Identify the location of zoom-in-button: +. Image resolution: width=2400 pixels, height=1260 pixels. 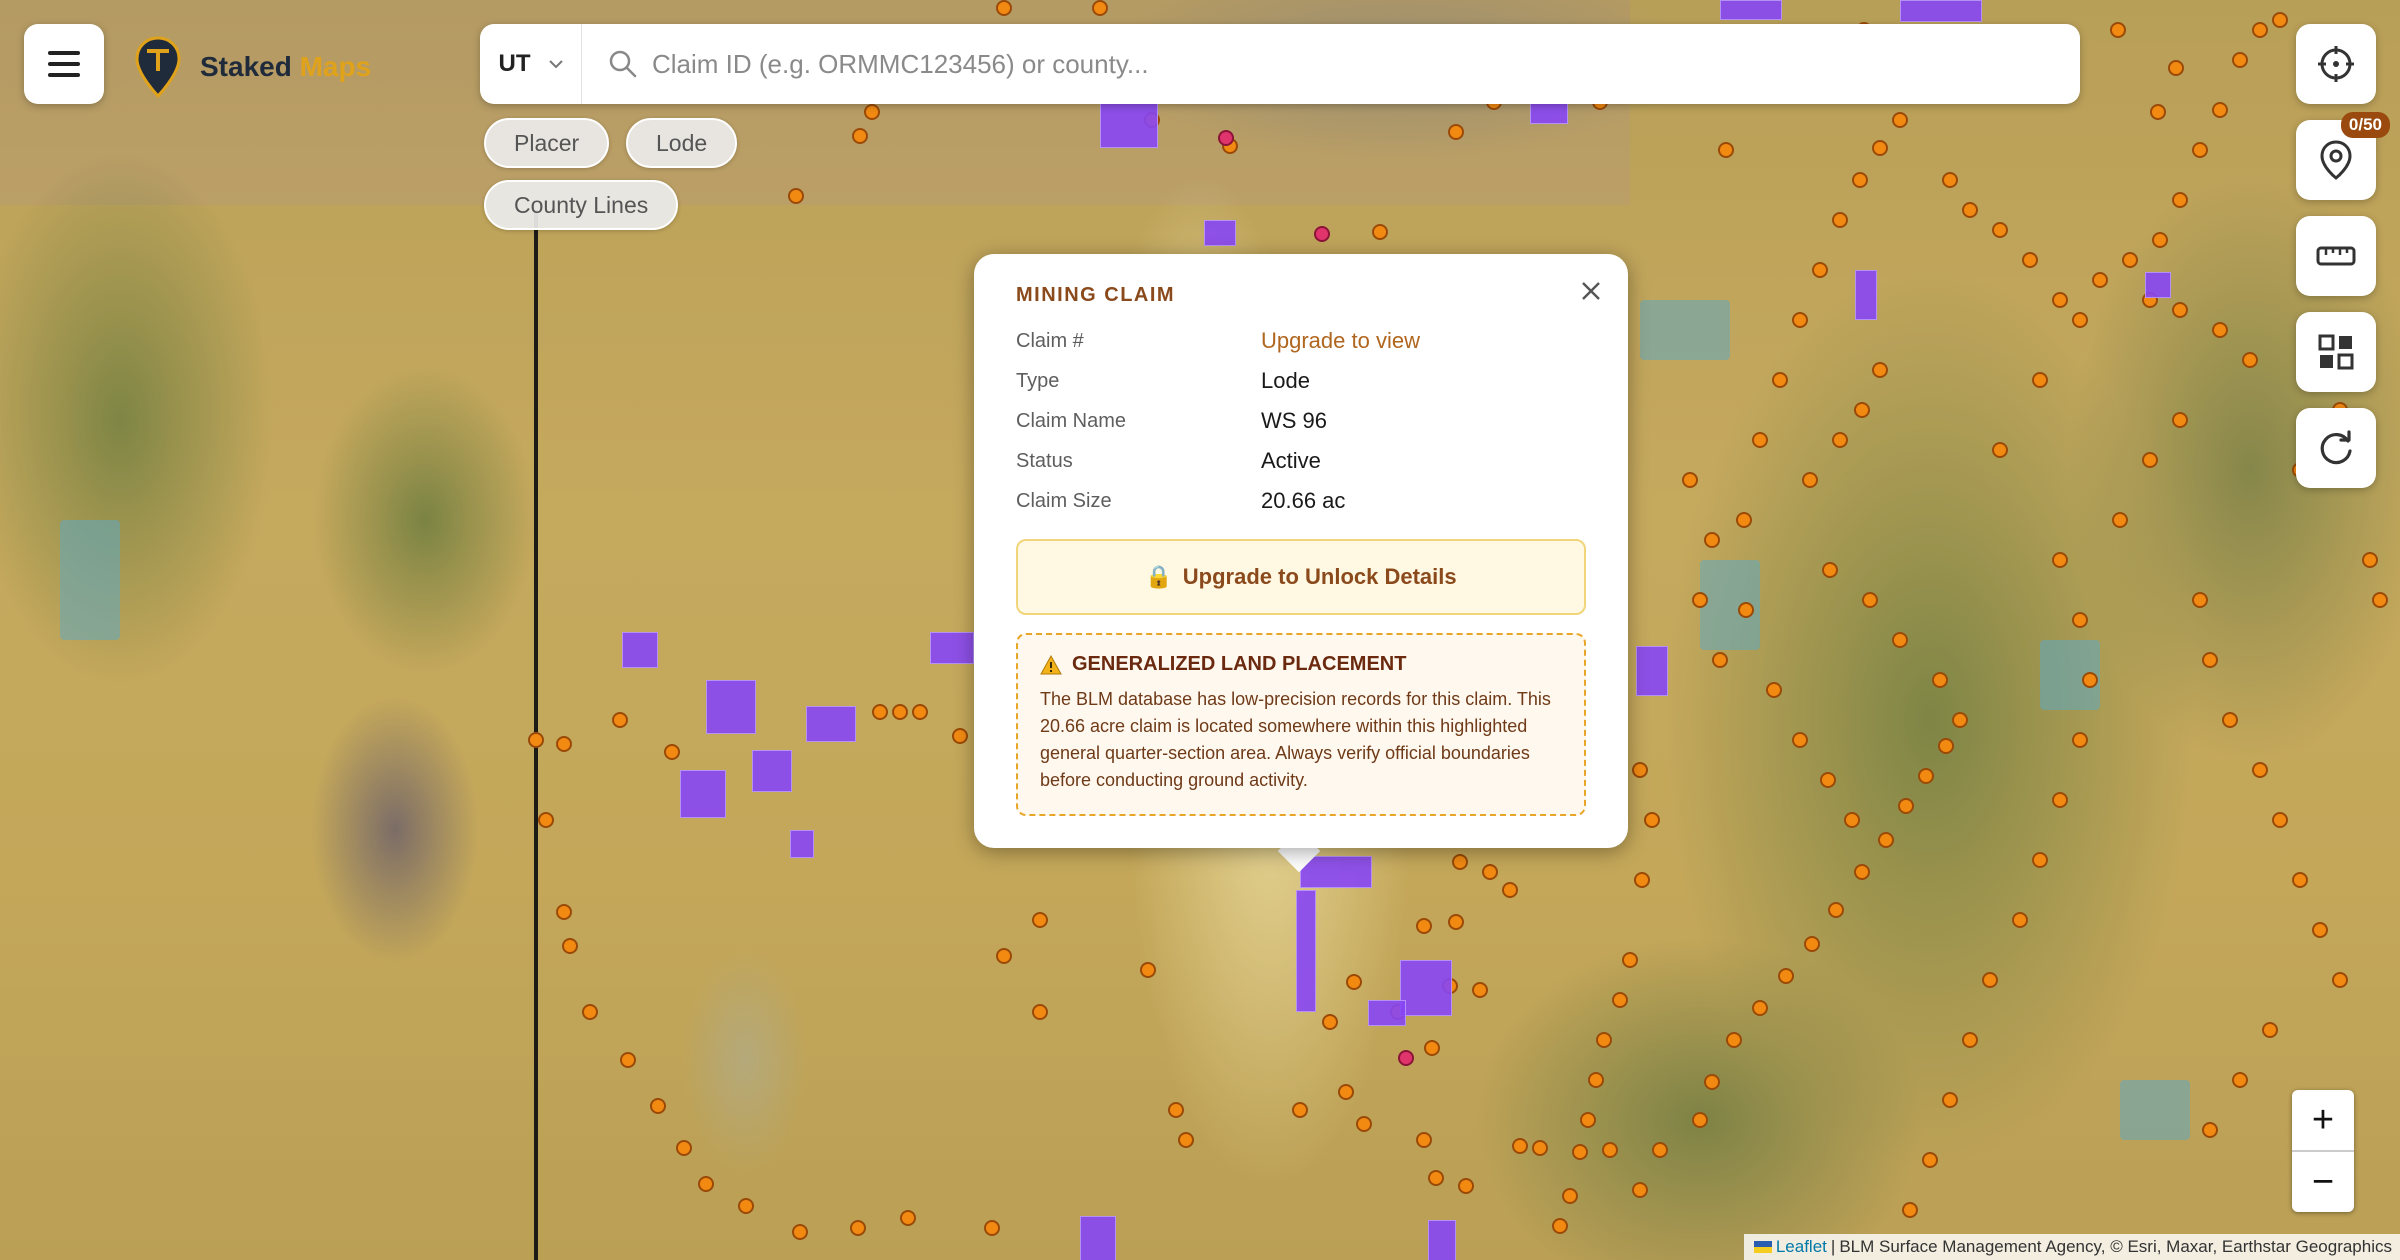
(2323, 1120).